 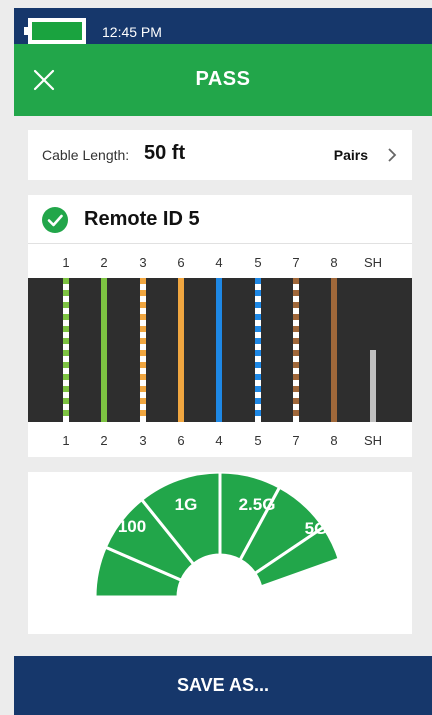 What do you see at coordinates (373, 386) in the screenshot?
I see `wire-shield` at bounding box center [373, 386].